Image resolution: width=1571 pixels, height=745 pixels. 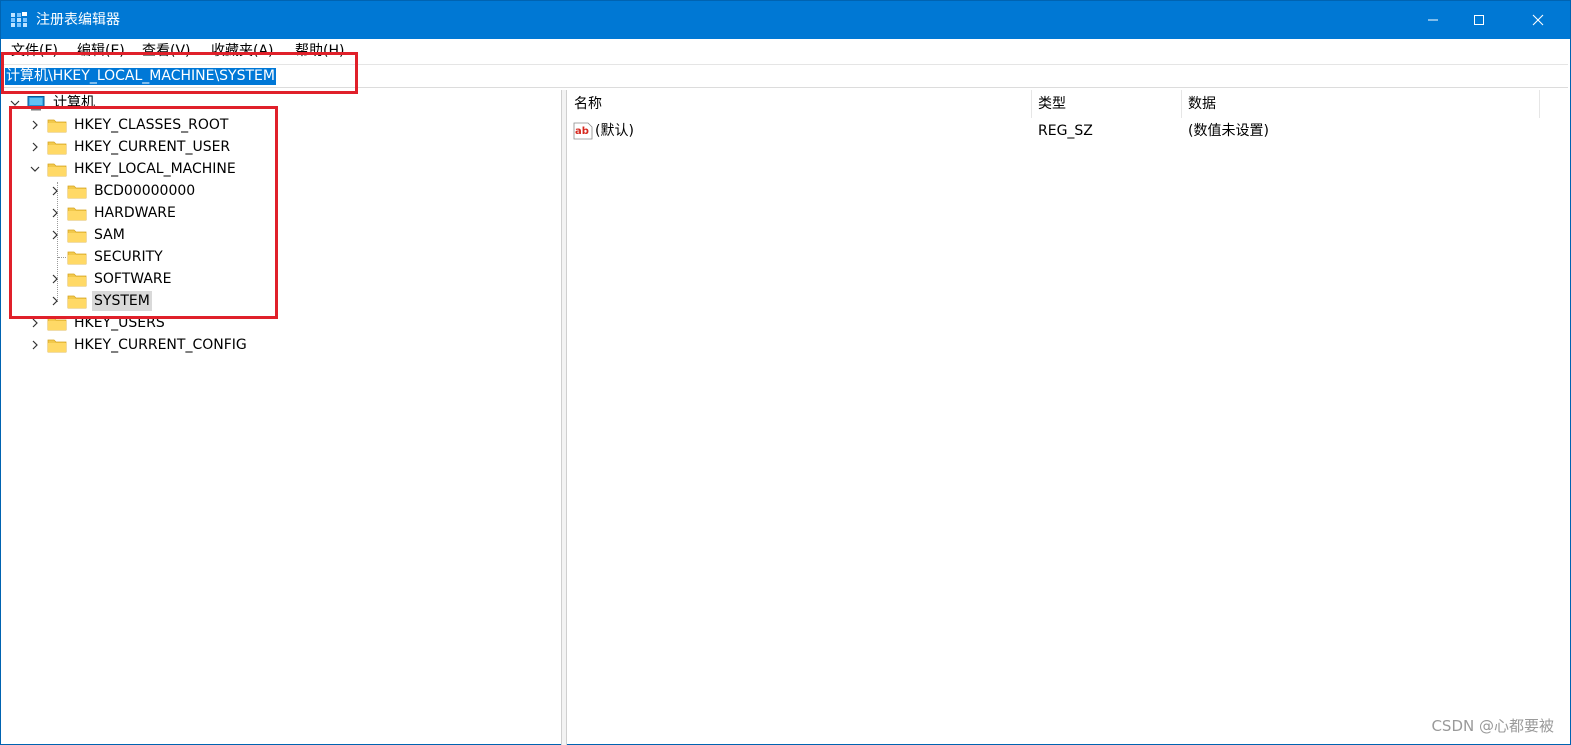 What do you see at coordinates (785, 20) in the screenshot?
I see `title-bar: 注册表编辑器` at bounding box center [785, 20].